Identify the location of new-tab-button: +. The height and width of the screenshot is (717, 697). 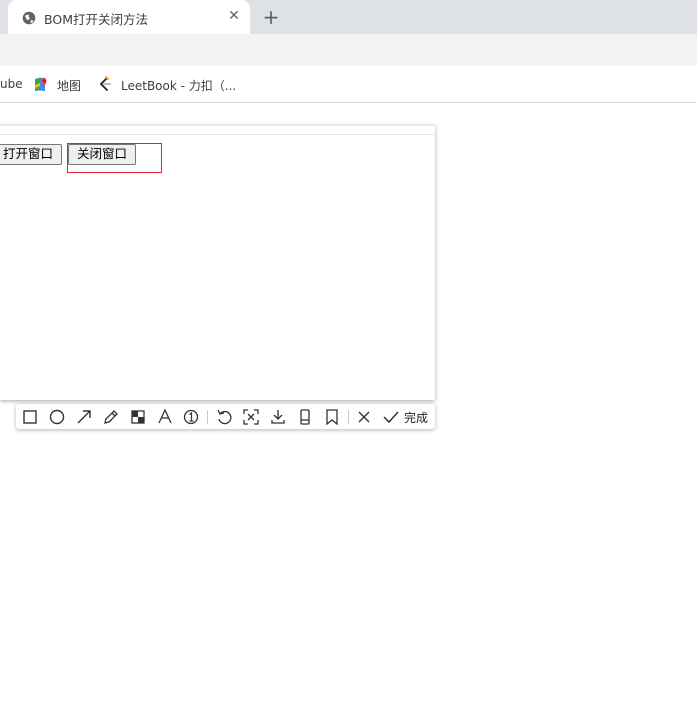
(271, 17).